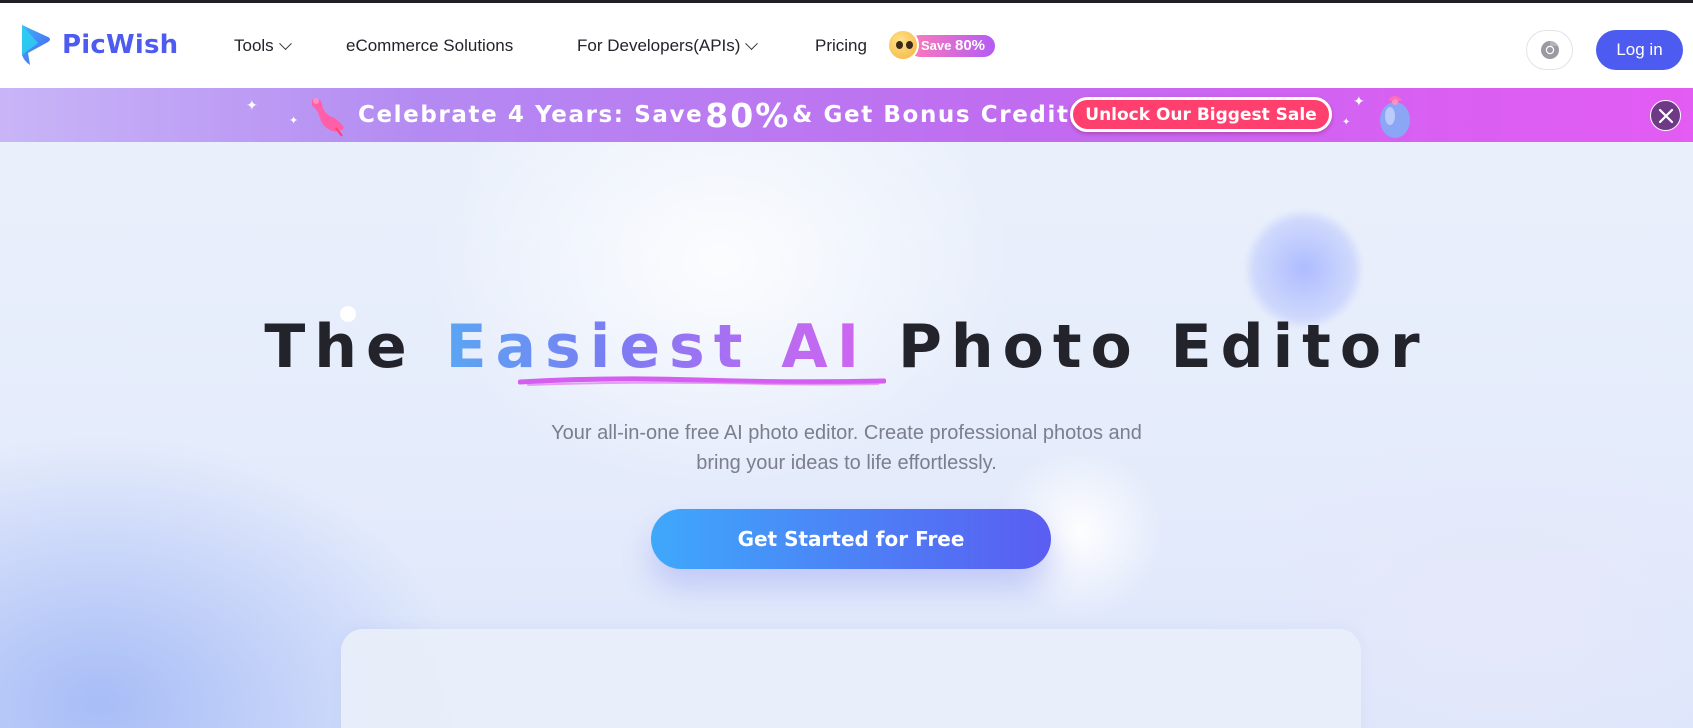  What do you see at coordinates (36, 45) in the screenshot?
I see `picwish-logo-icon` at bounding box center [36, 45].